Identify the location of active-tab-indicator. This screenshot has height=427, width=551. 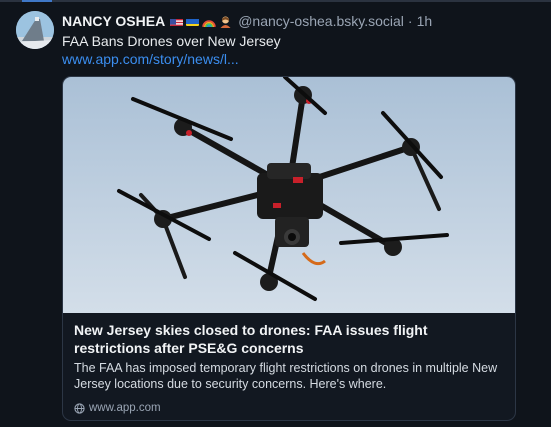
(37, 1).